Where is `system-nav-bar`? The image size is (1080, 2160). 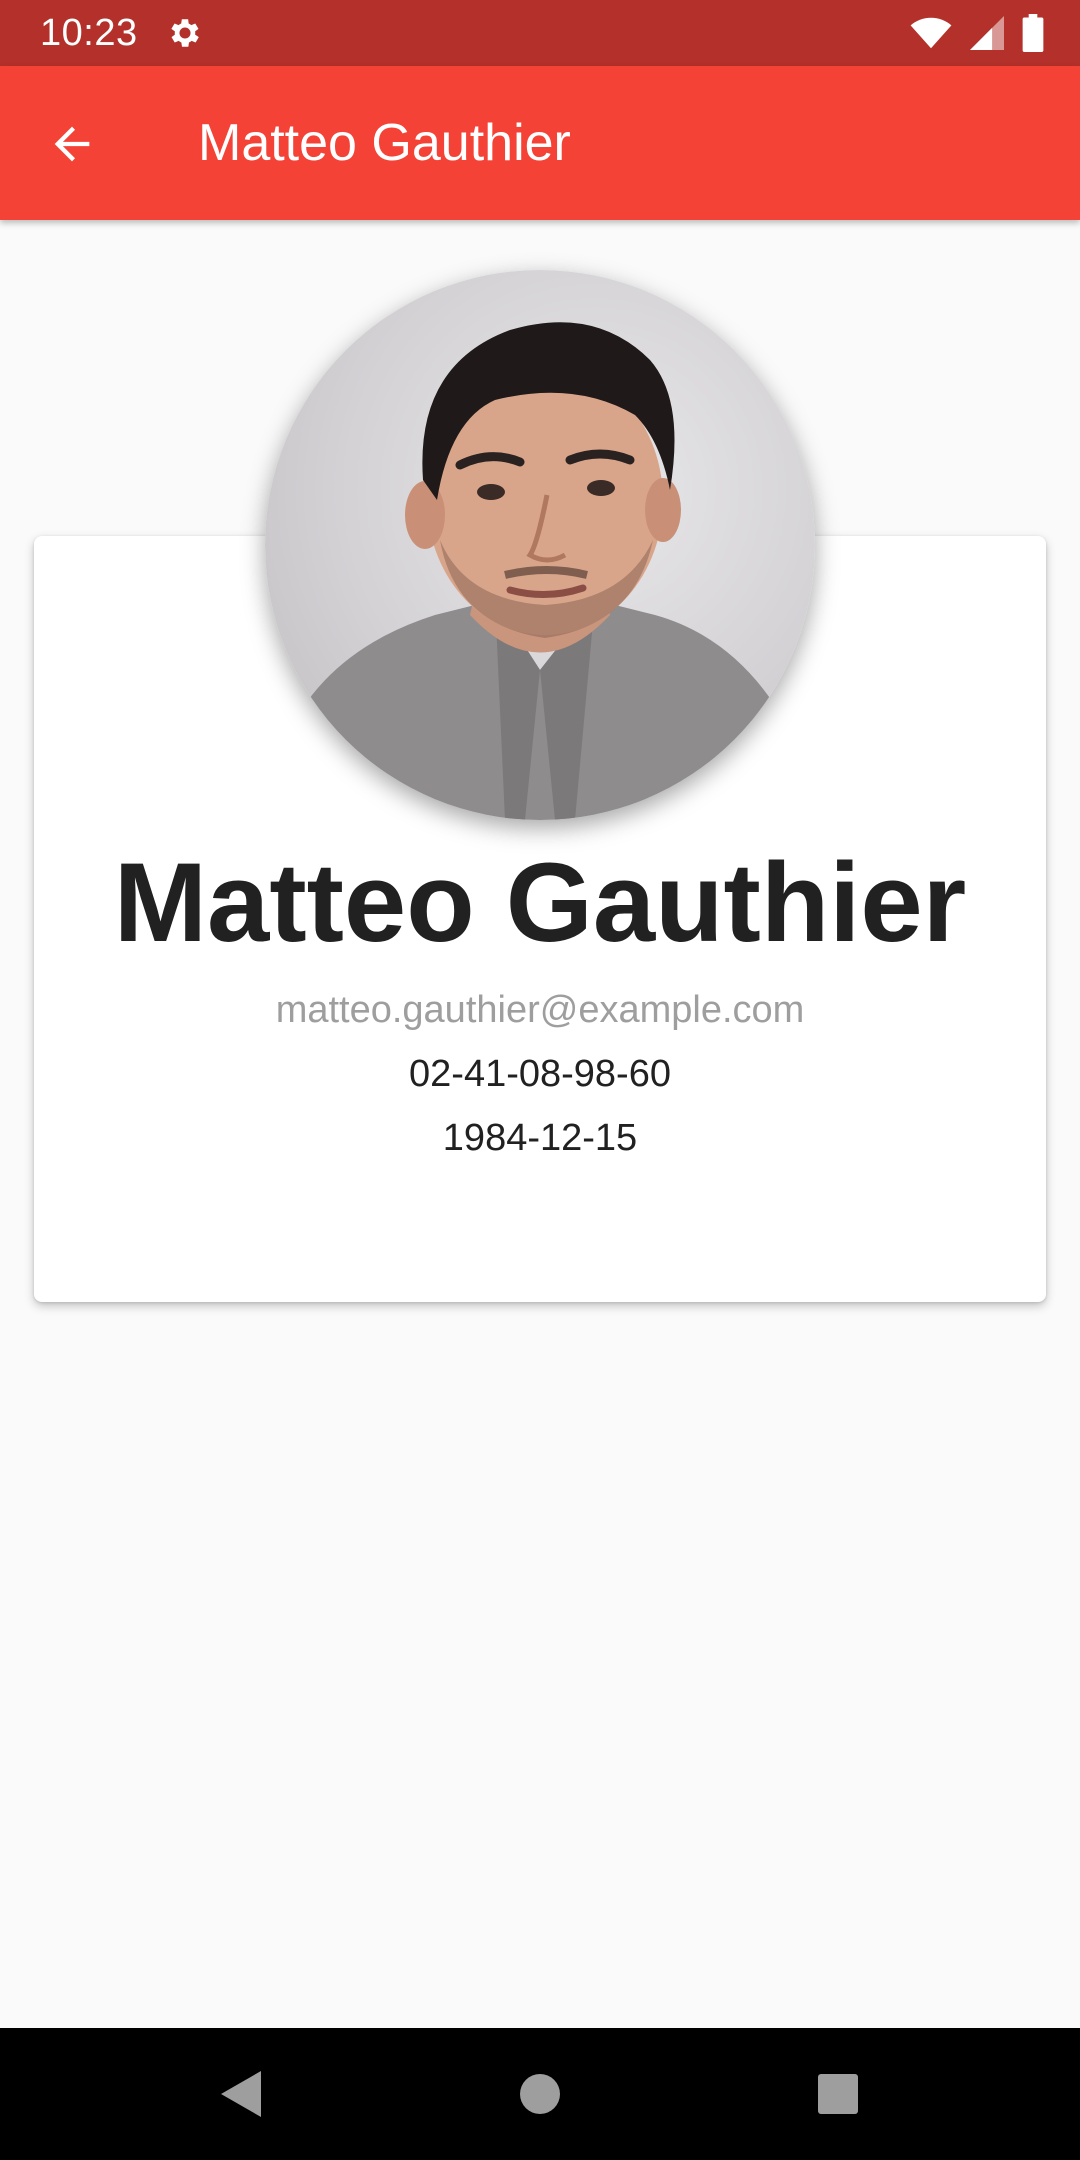
system-nav-bar is located at coordinates (540, 2094).